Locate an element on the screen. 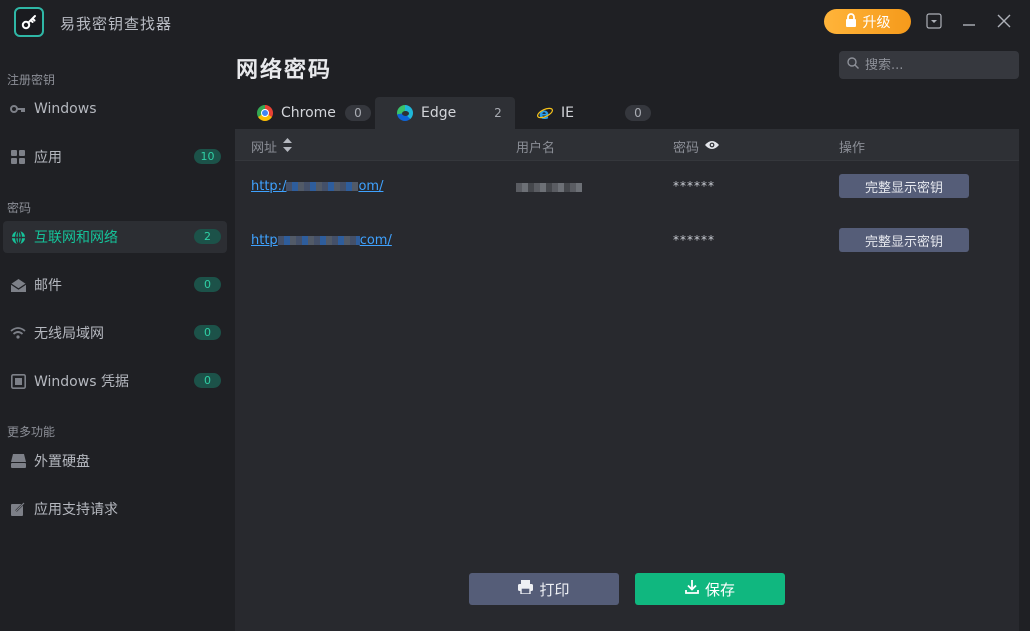 Image resolution: width=1030 pixels, height=631 pixels. column-header-action: 操作 is located at coordinates (852, 146).